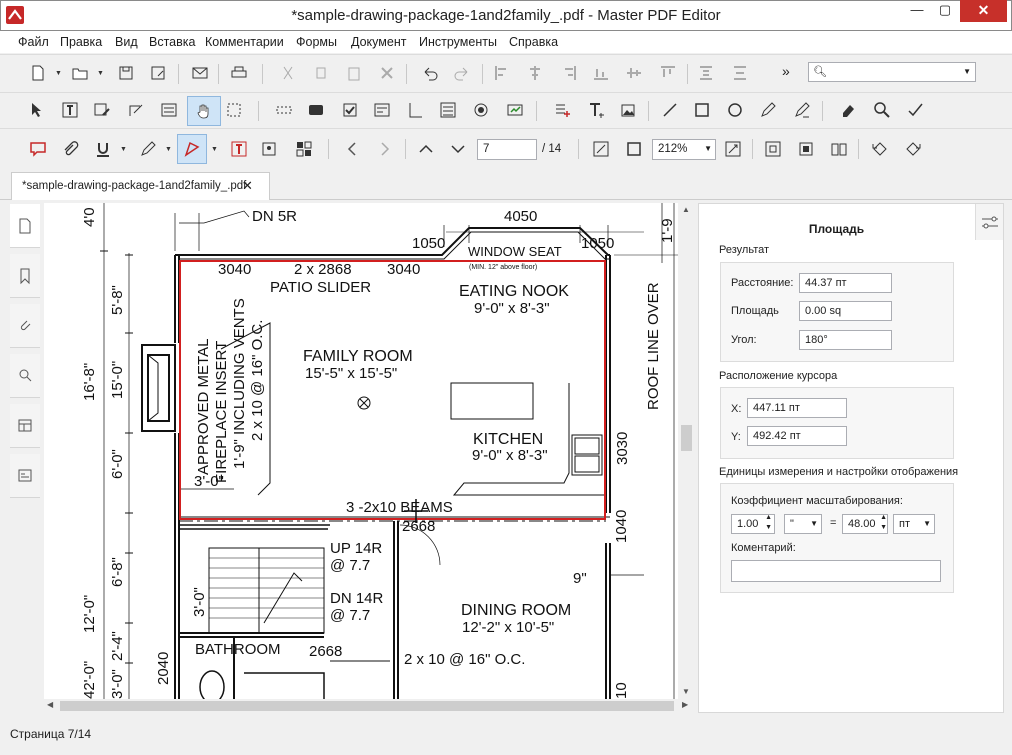 Image resolution: width=1012 pixels, height=755 pixels. What do you see at coordinates (845, 311) in the screenshot?
I see `area-field: 0.00 sq` at bounding box center [845, 311].